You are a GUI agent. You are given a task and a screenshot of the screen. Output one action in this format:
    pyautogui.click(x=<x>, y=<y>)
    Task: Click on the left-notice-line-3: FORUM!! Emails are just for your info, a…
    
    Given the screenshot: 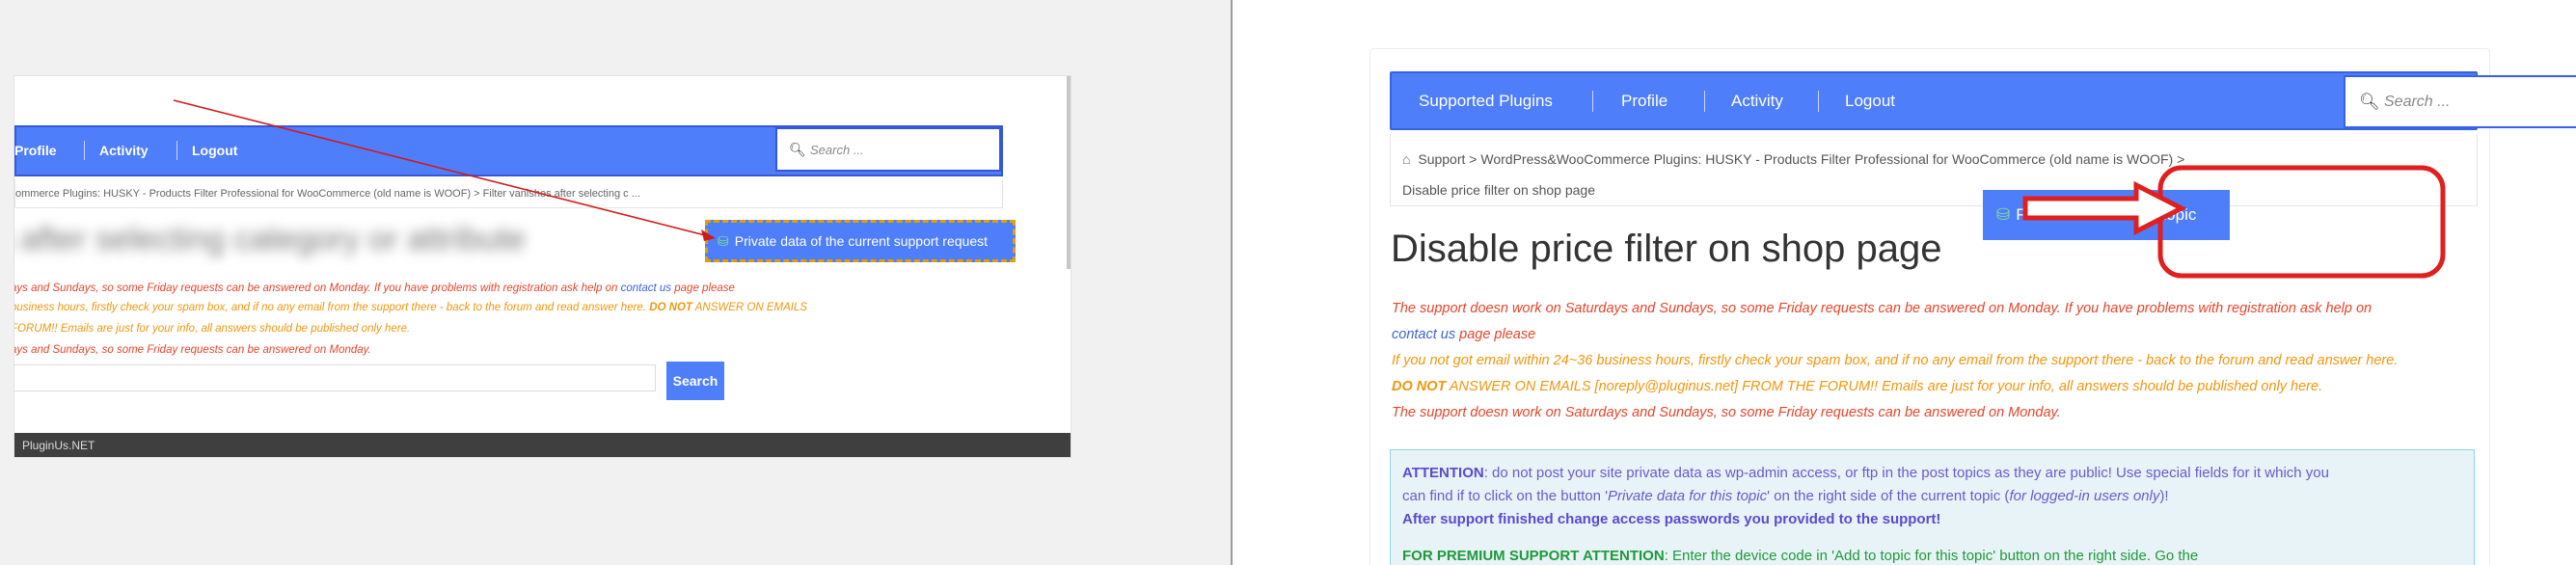 What is the action you would take?
    pyautogui.click(x=212, y=329)
    